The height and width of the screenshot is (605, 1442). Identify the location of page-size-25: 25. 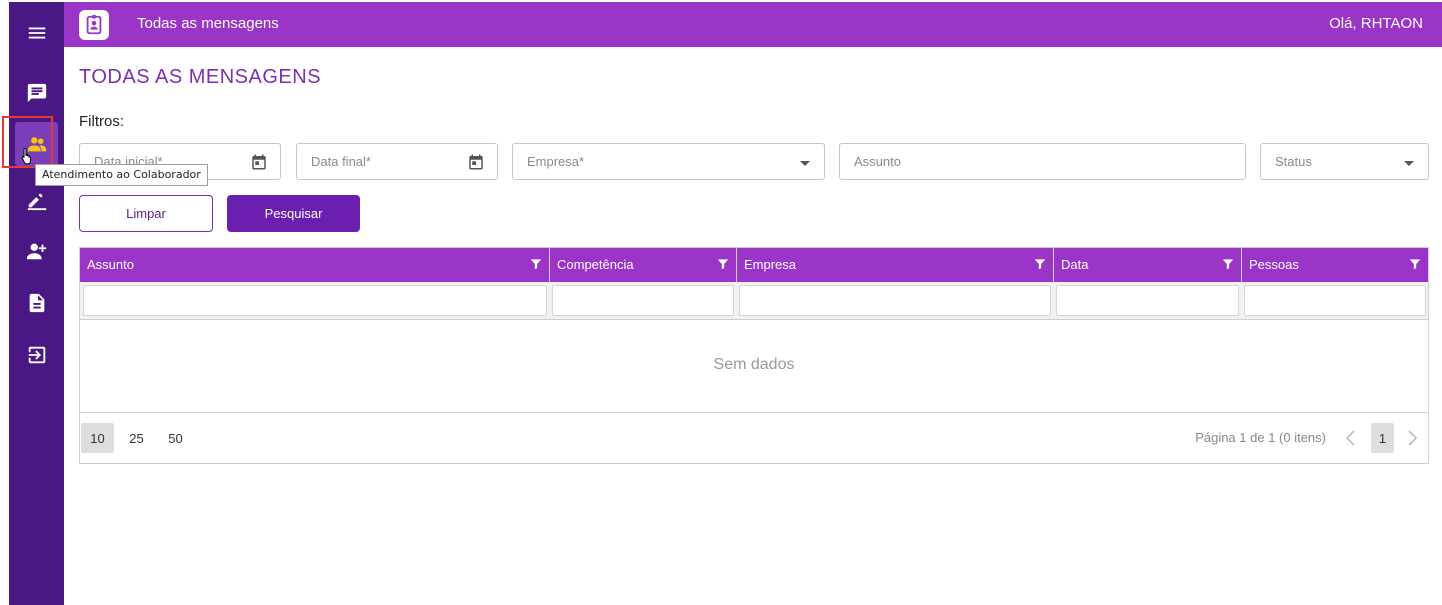
(136, 438).